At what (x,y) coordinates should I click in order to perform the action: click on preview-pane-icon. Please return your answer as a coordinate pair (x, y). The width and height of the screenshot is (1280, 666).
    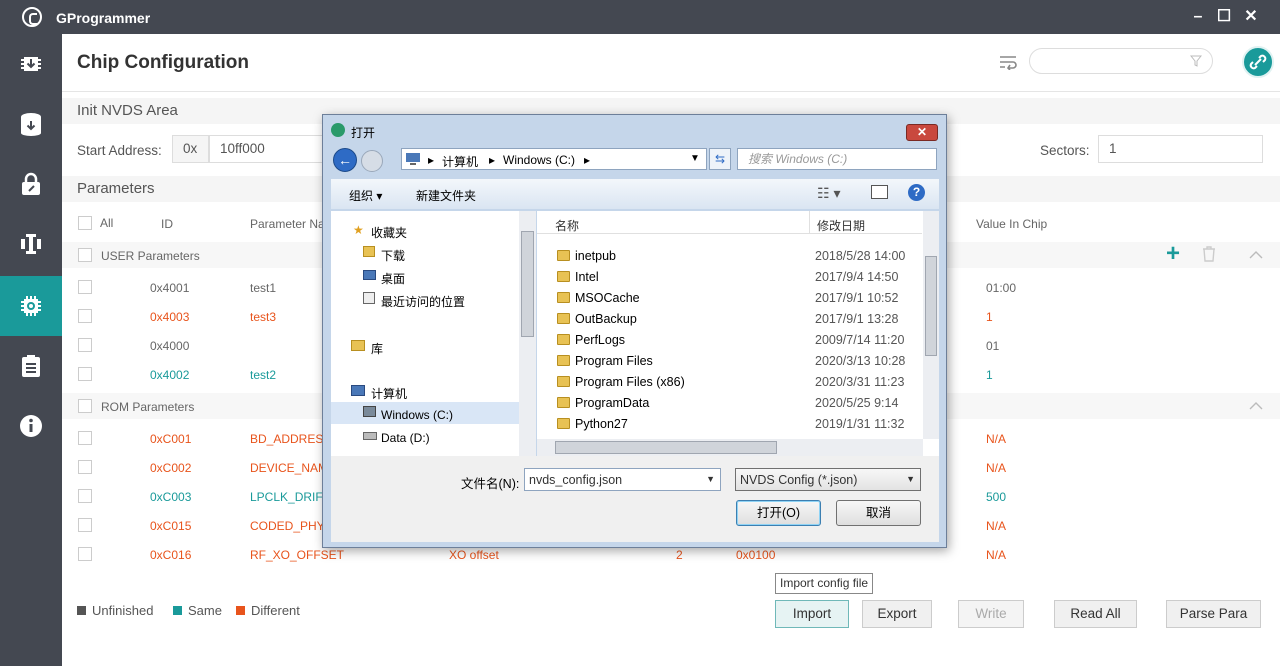
    Looking at the image, I should click on (879, 192).